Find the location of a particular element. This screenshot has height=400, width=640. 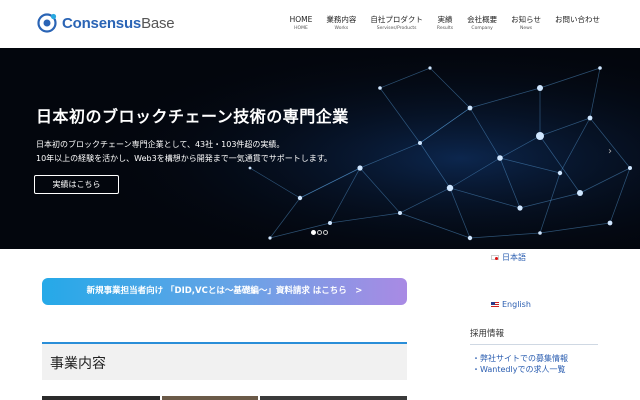

logo-text: ConsensusBase is located at coordinates (118, 23).